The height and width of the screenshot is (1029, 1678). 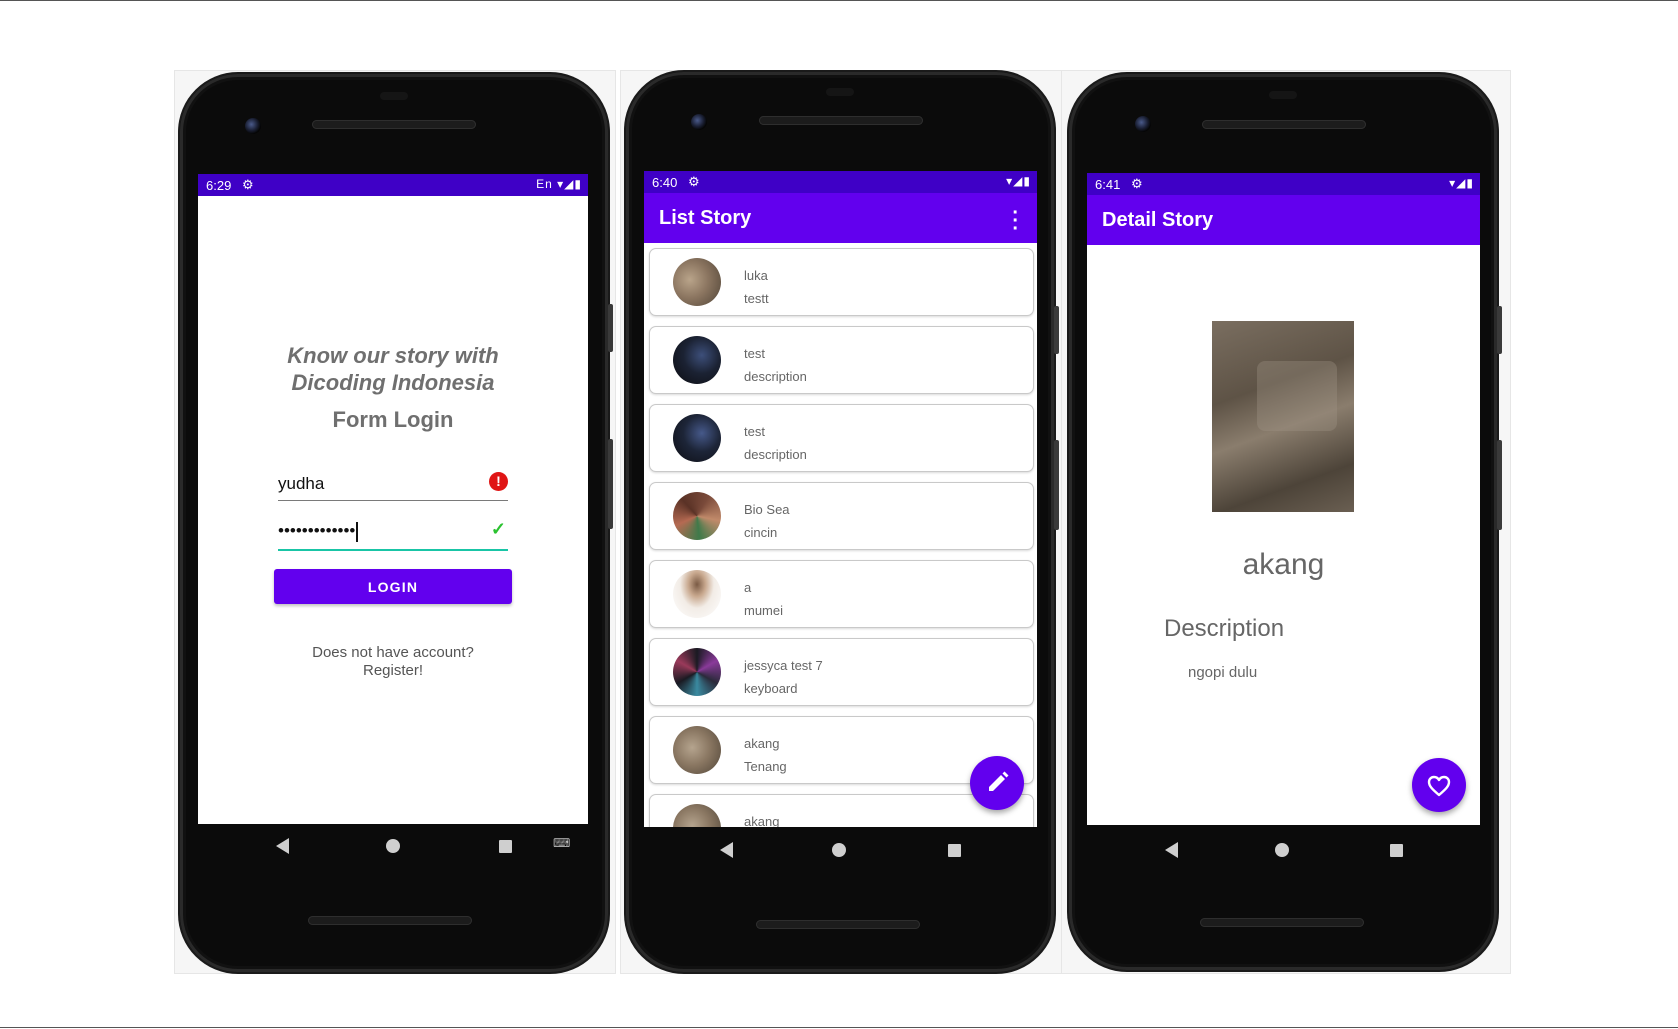 I want to click on story-name: luka, so click(x=756, y=275).